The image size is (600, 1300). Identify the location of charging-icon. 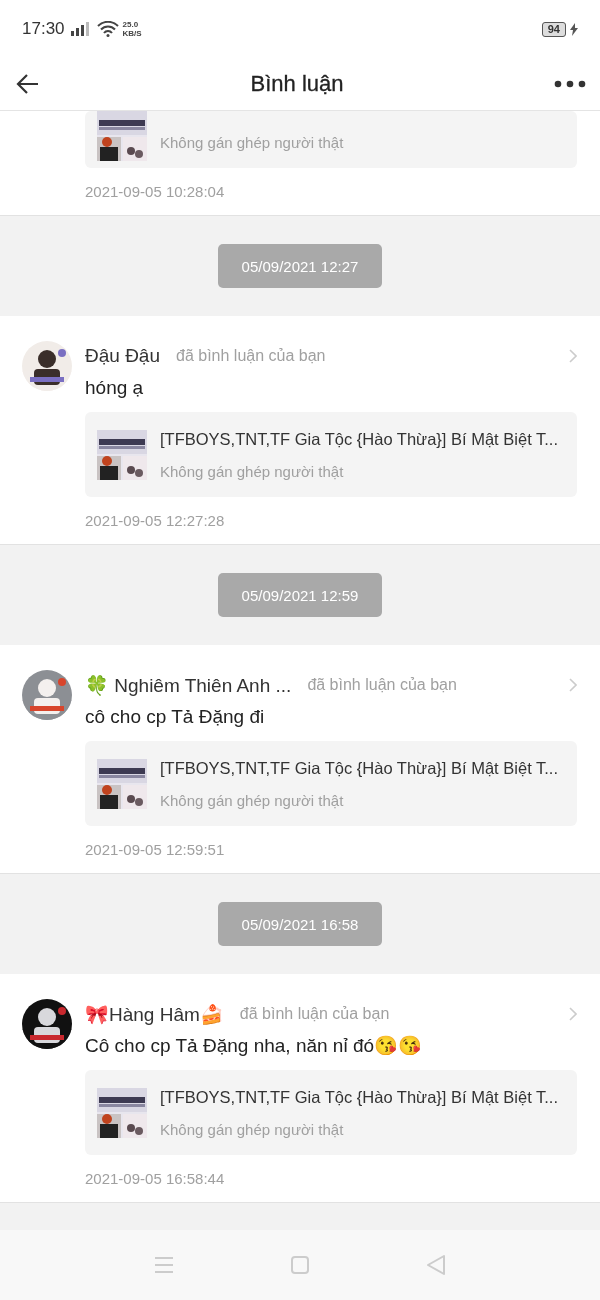
(574, 29).